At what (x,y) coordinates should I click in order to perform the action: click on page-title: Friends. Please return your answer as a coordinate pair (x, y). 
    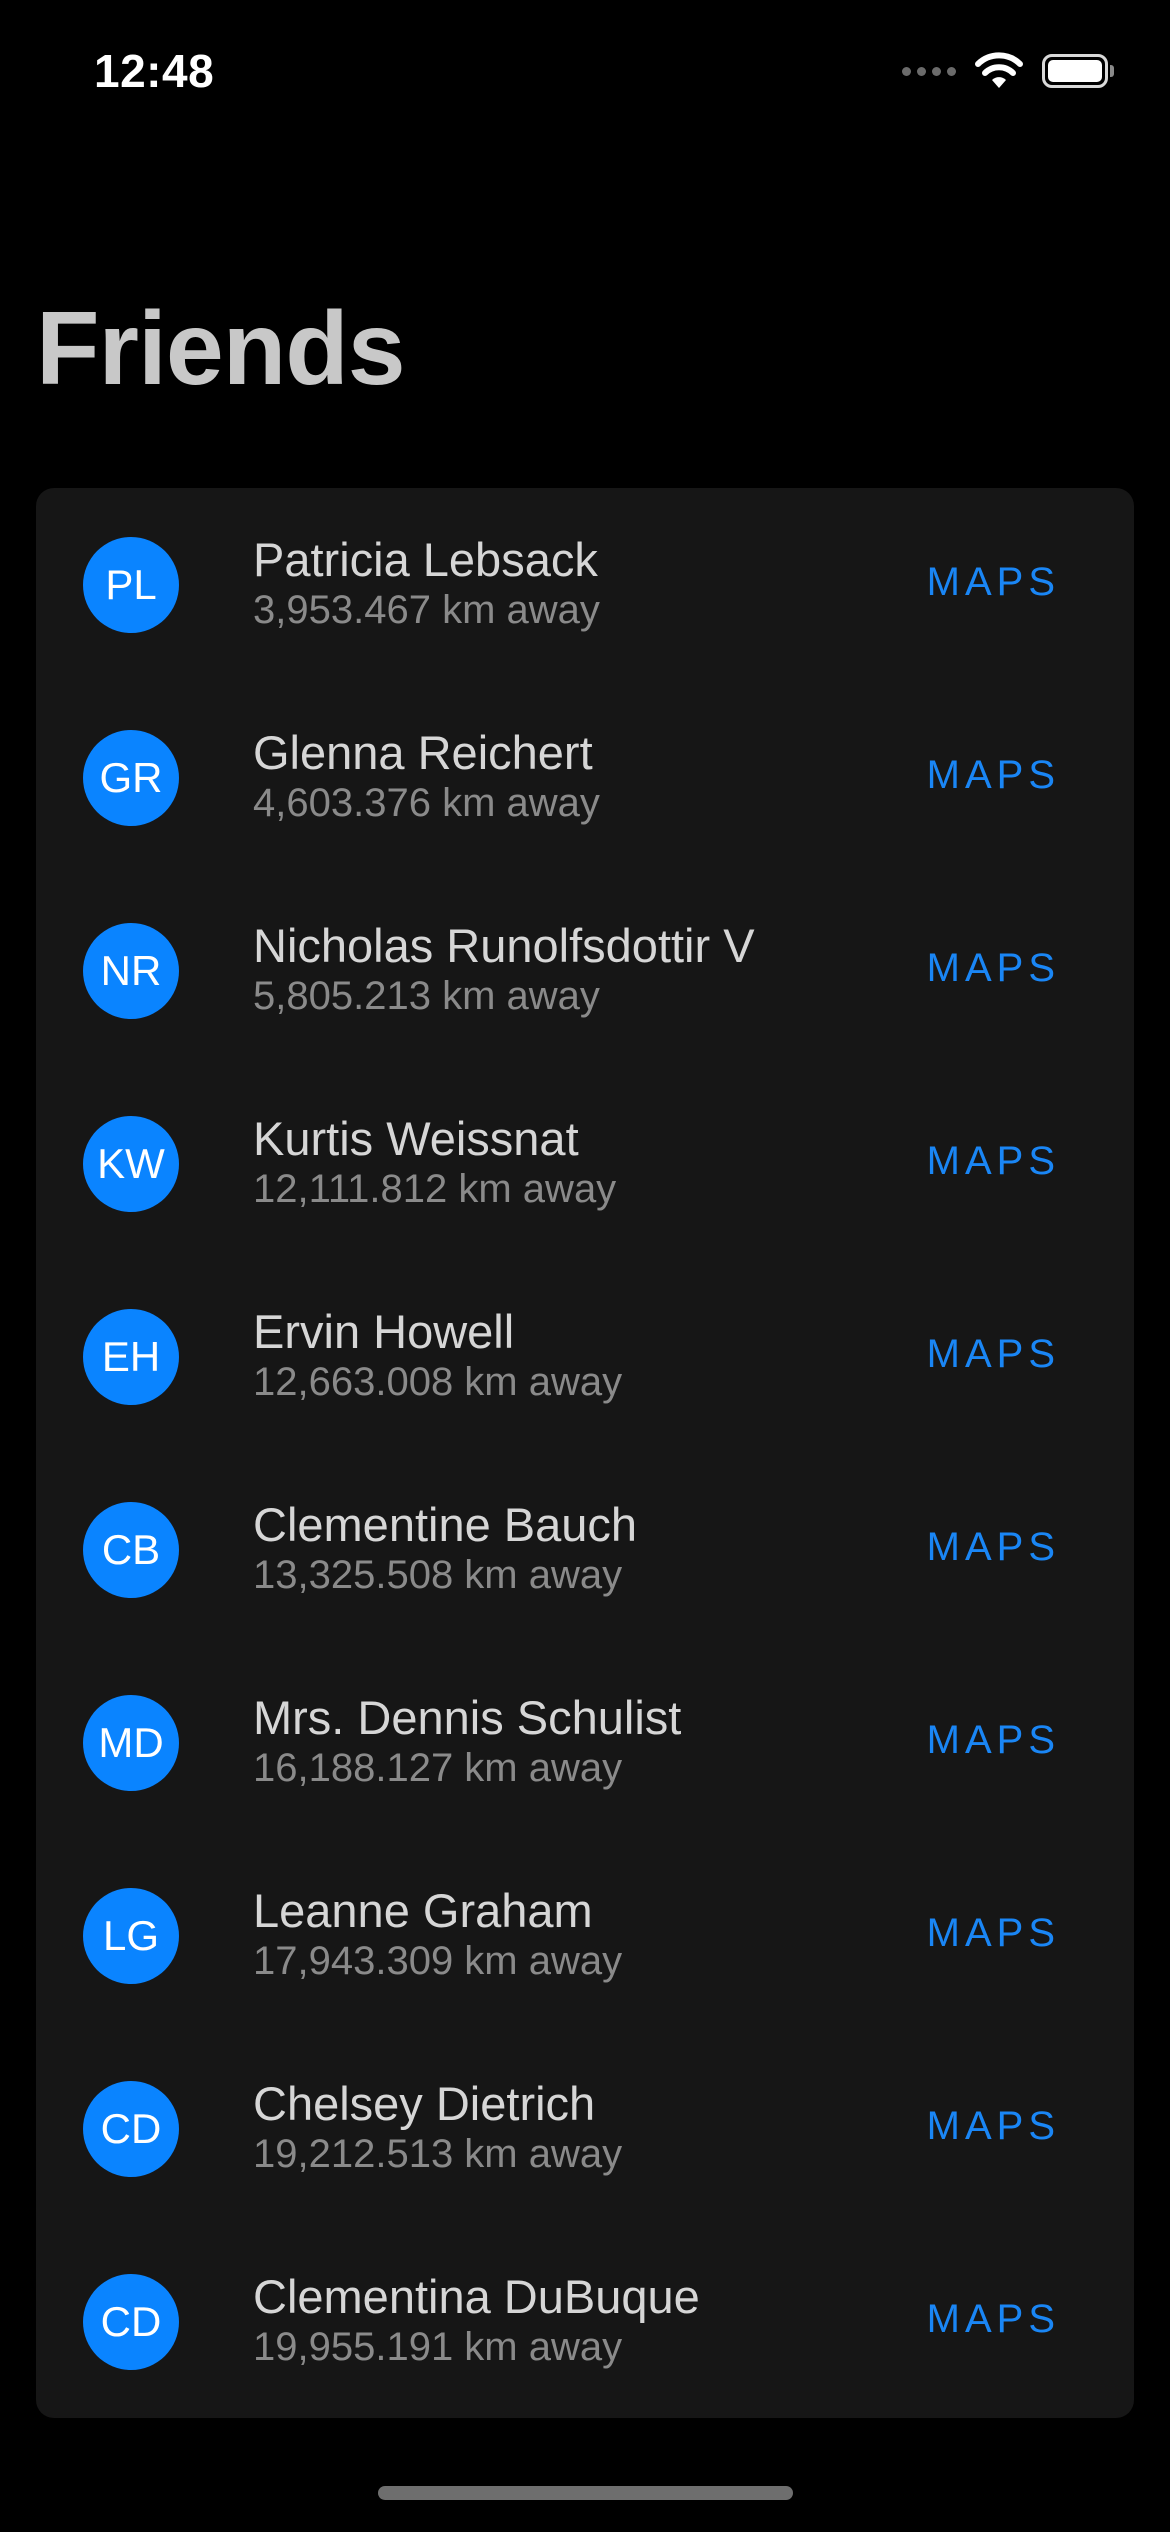
    Looking at the image, I should click on (221, 349).